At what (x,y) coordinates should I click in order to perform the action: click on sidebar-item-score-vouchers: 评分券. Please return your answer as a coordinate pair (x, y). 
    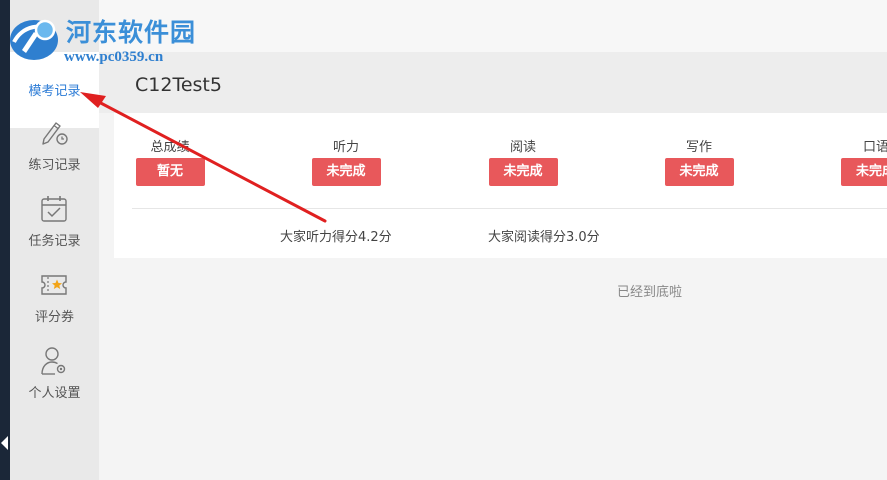
    Looking at the image, I should click on (54, 303).